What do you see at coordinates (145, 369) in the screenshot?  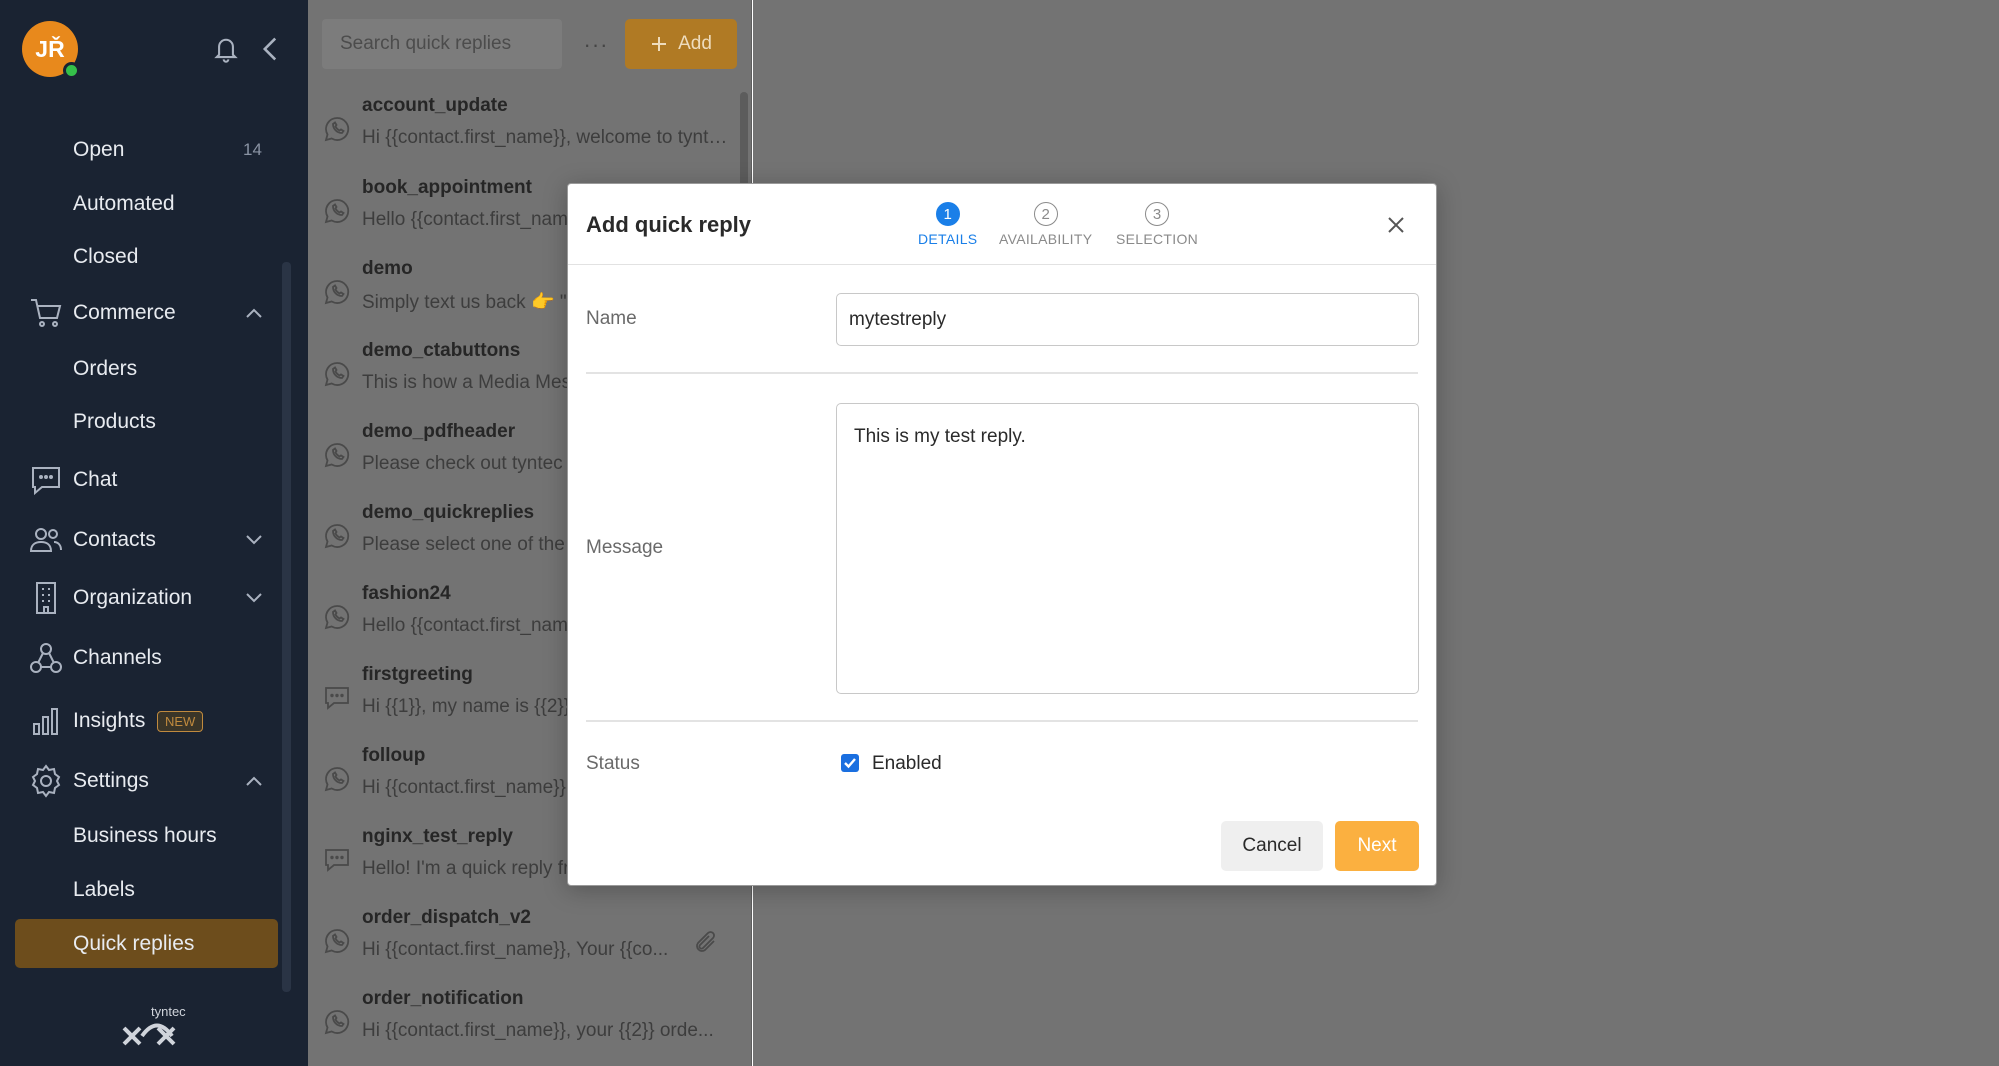 I see `sidebar-item-orders: Orders` at bounding box center [145, 369].